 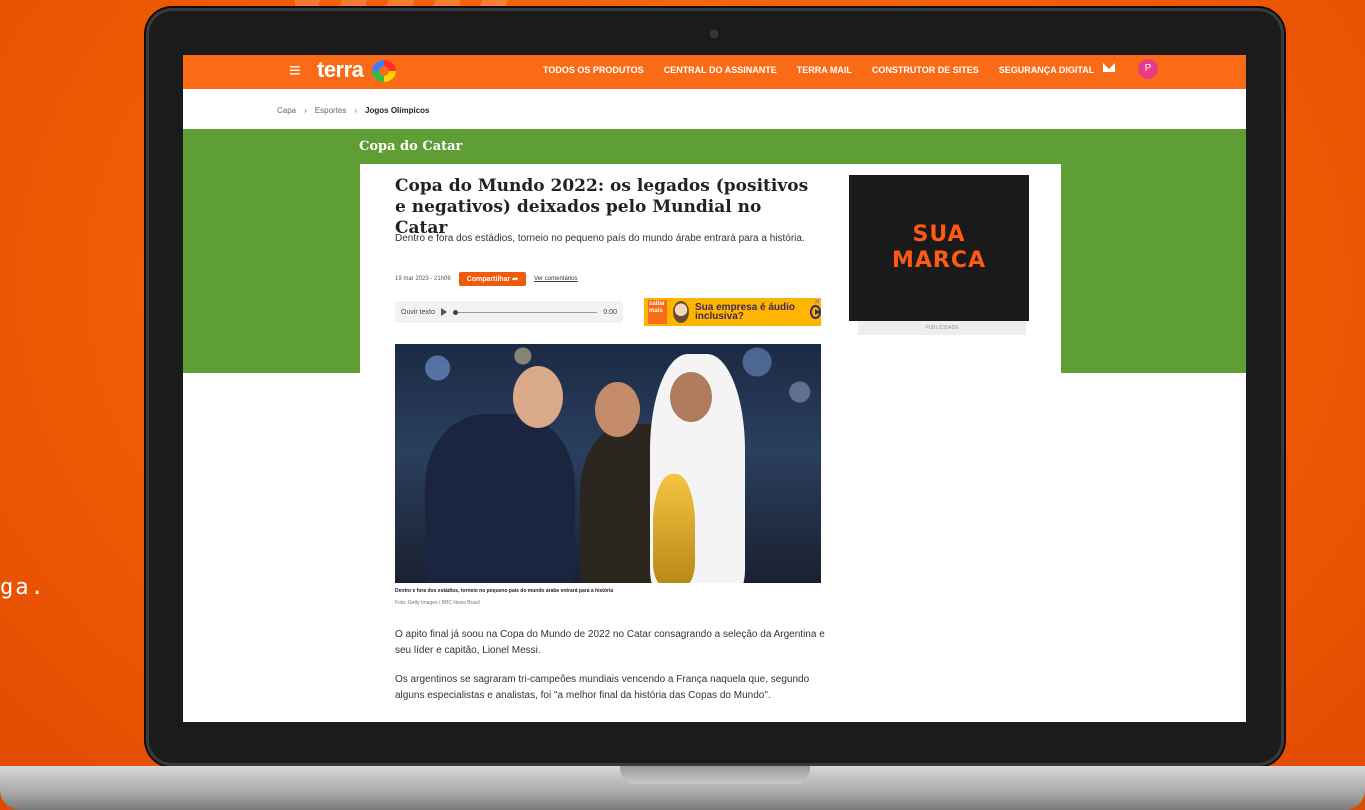 I want to click on photo-credit: Foto: Getty Images / BBC News Brasil, so click(x=437, y=603).